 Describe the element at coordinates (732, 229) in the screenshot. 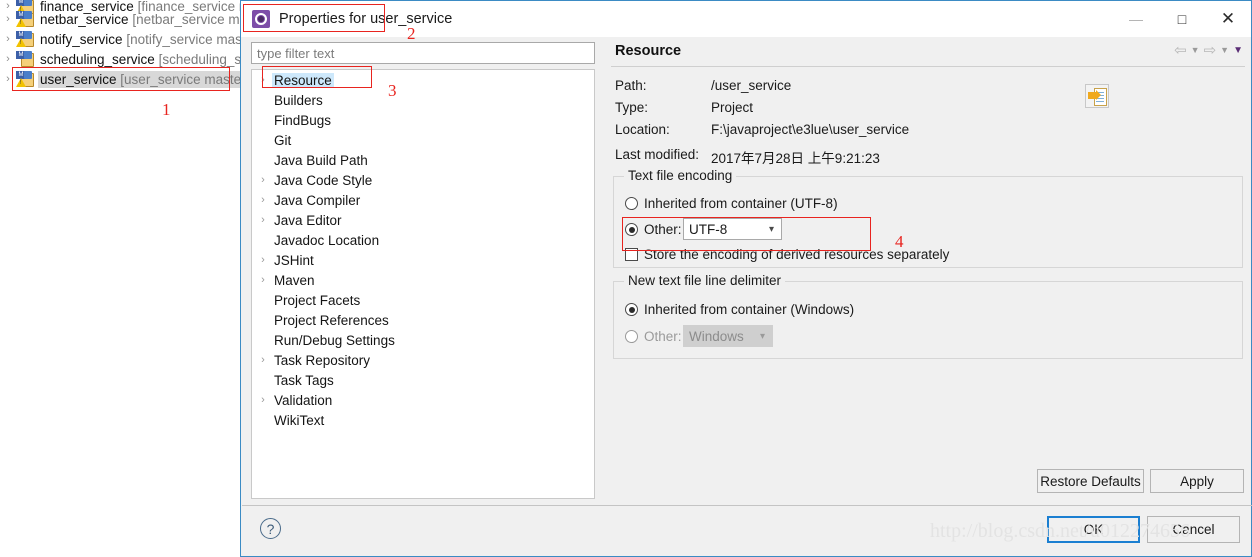

I see `encoding-combo: UTF-8 ▾` at that location.